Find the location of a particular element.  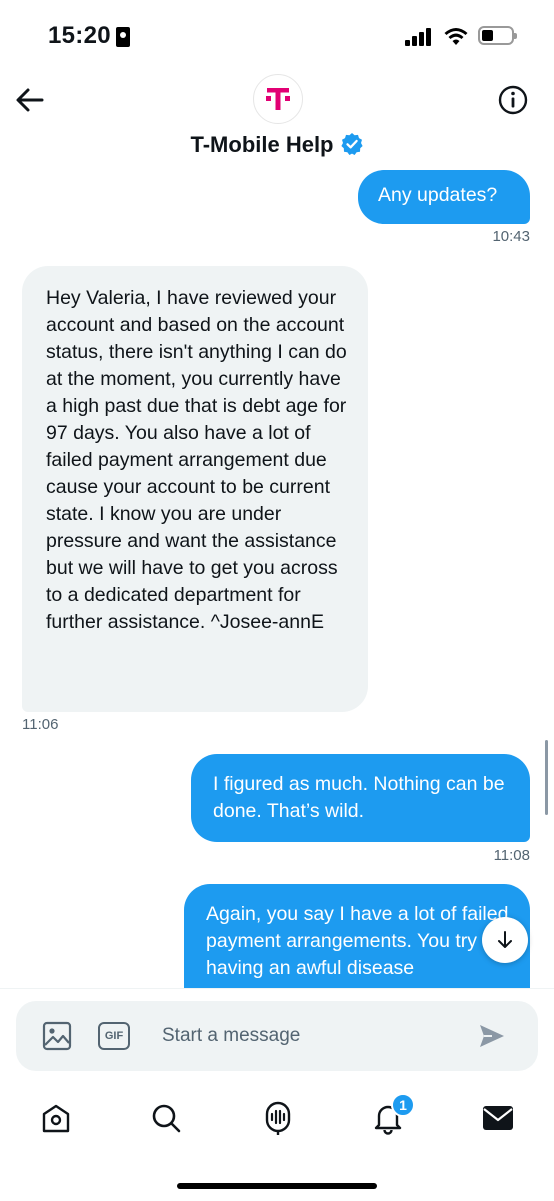

message-timestamp: 10:43 is located at coordinates (511, 236).